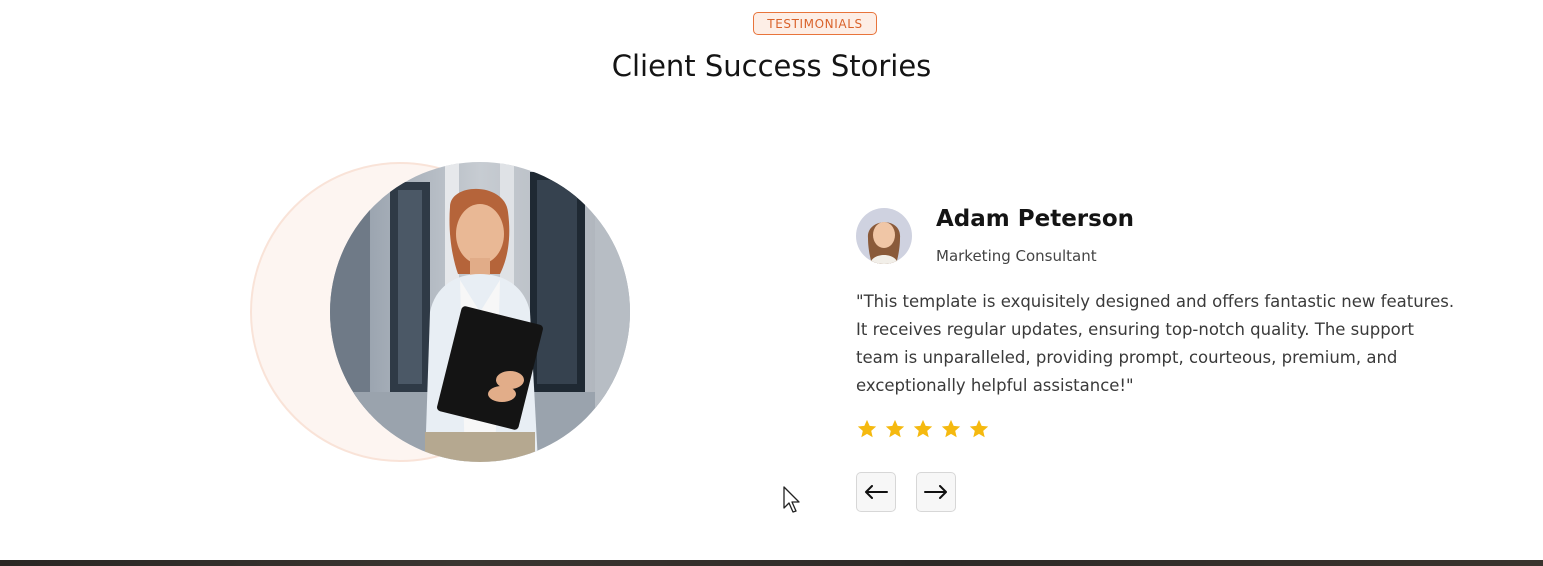 This screenshot has height=566, width=1543. I want to click on next-button, so click(936, 492).